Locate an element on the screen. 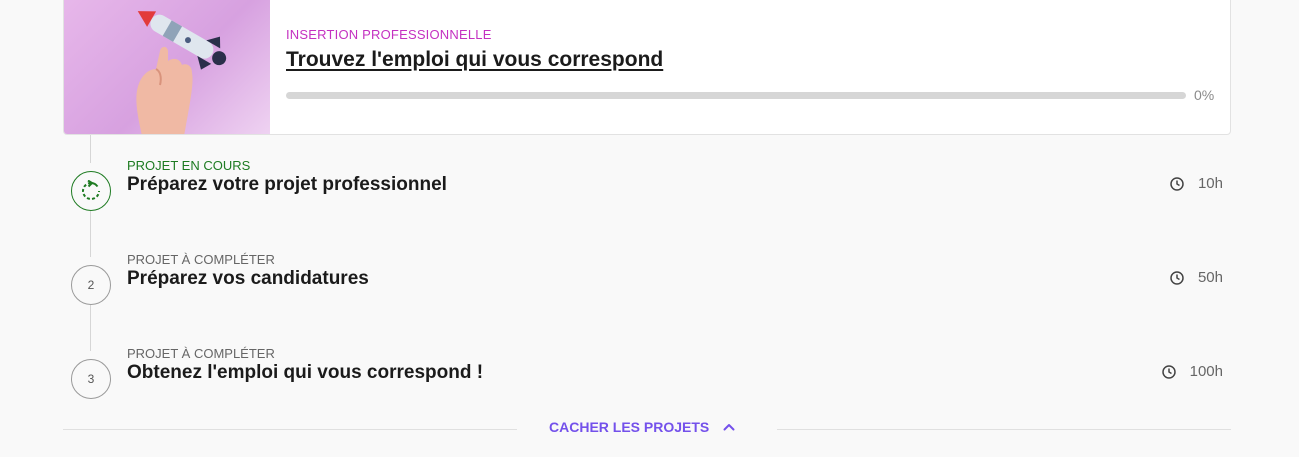 The height and width of the screenshot is (457, 1299). duration-value: 100h is located at coordinates (1206, 371).